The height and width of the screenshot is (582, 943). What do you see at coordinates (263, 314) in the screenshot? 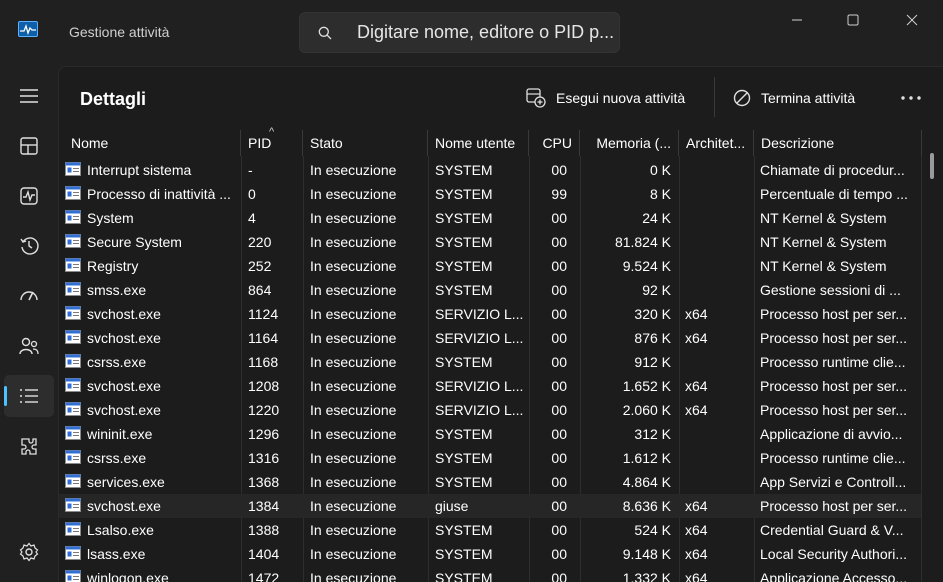
I see `cell-pid: 1124` at bounding box center [263, 314].